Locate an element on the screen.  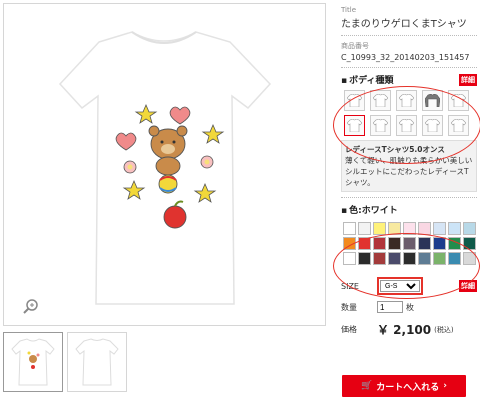
quantity-input is located at coordinates (390, 307).